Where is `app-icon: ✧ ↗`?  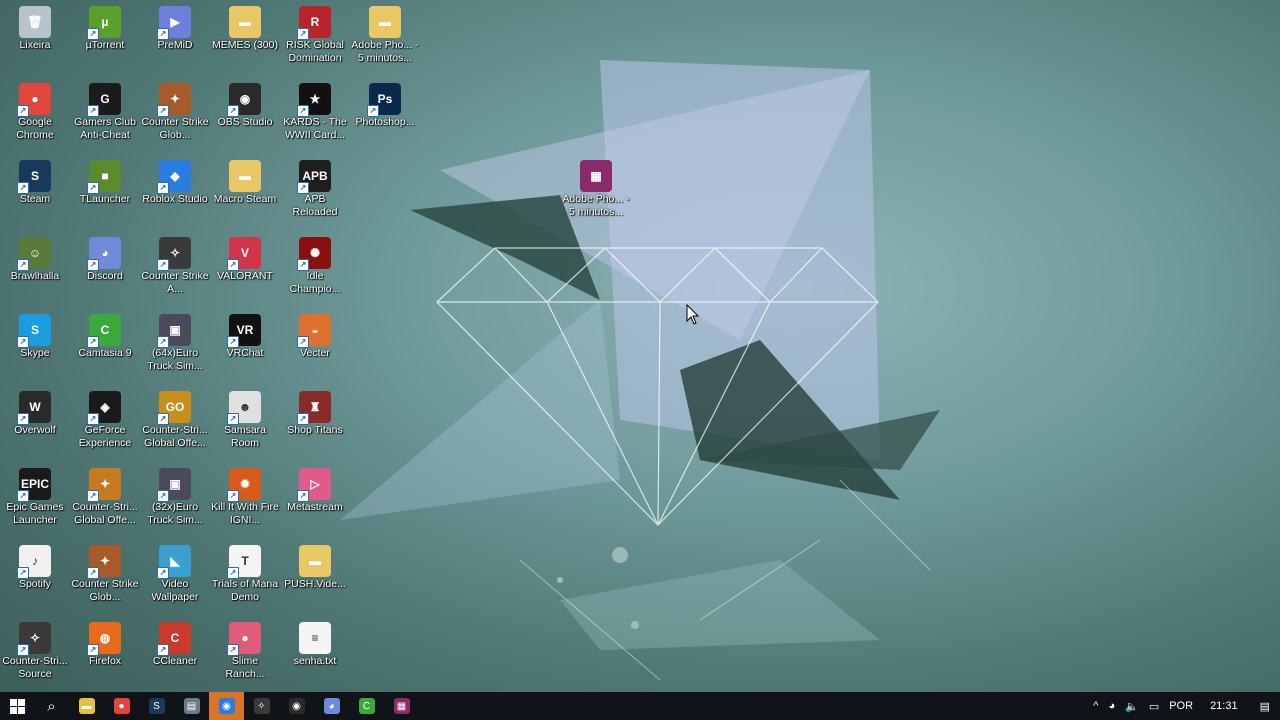 app-icon: ✧ ↗ is located at coordinates (34, 639).